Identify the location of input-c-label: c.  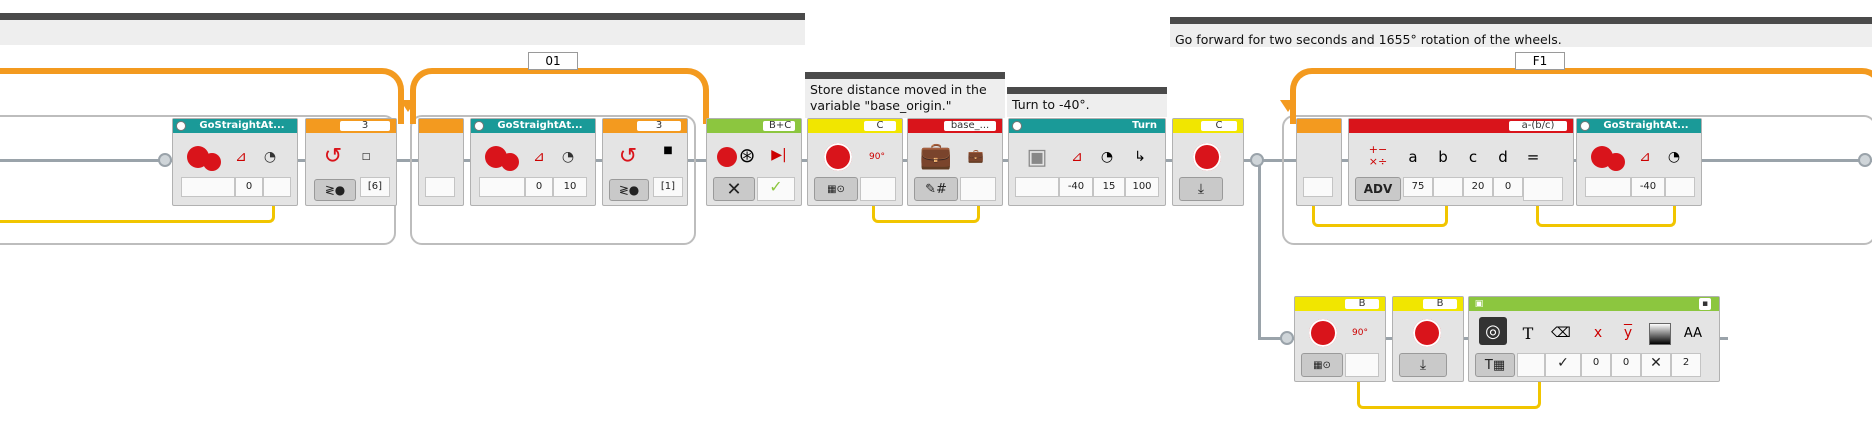
(1473, 157).